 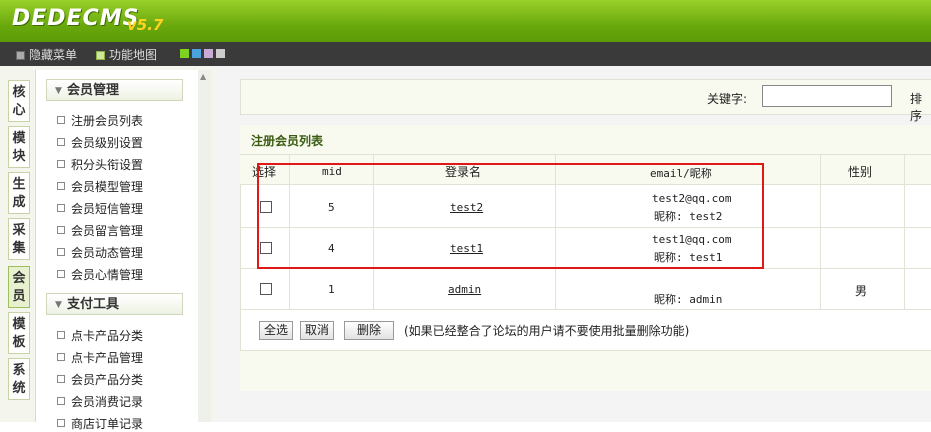 I want to click on nav-item-label: 点卡产品管理, so click(x=107, y=358).